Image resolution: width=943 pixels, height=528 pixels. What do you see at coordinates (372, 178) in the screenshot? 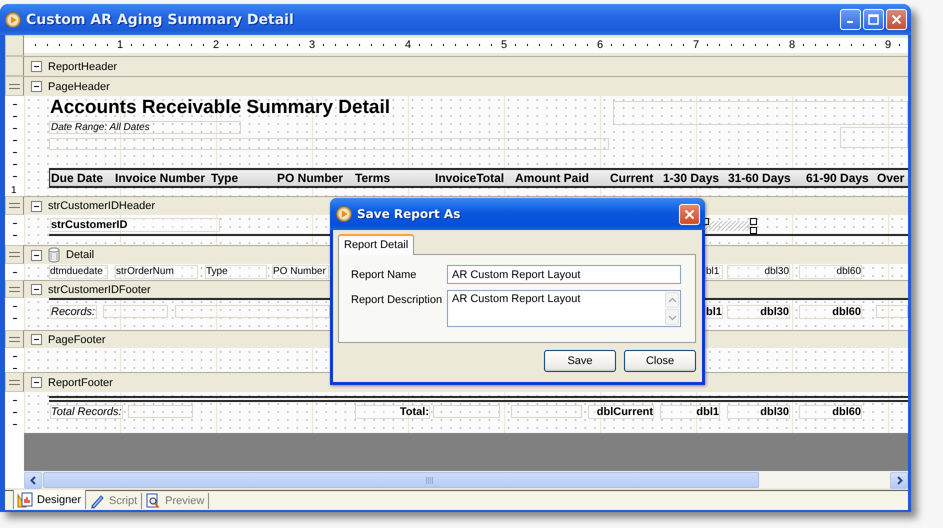
I see `column-header: Terms` at bounding box center [372, 178].